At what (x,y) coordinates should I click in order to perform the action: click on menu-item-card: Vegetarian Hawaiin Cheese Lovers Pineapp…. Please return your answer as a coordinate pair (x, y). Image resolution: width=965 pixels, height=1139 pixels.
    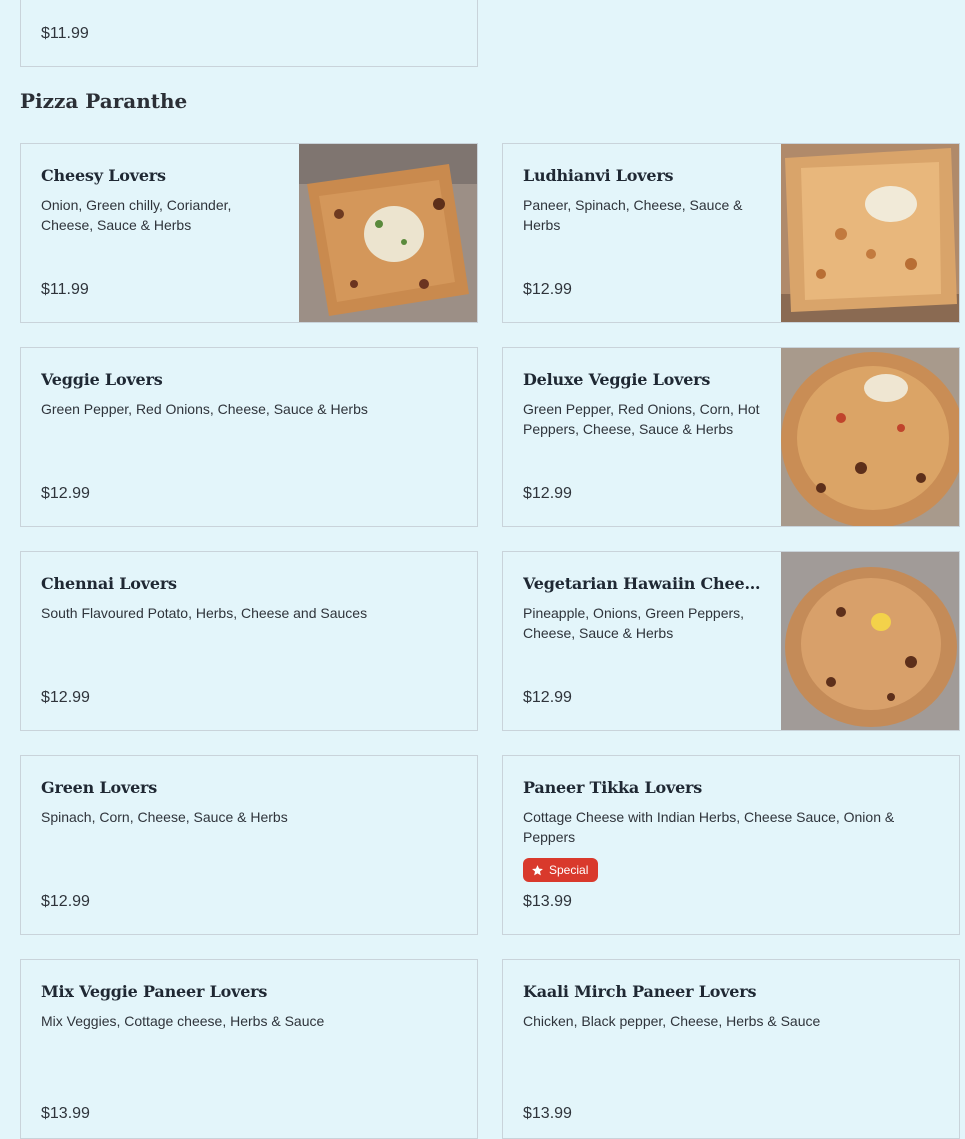
    Looking at the image, I should click on (731, 641).